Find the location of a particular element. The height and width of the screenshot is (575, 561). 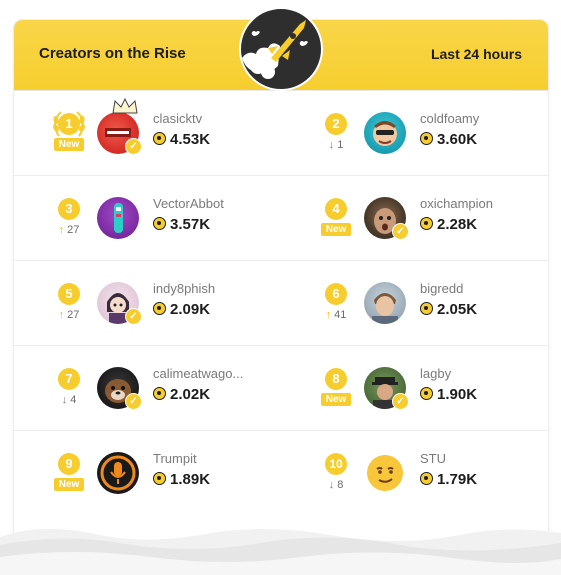

rank-indicator: 5 ↑ 27 is located at coordinates (69, 305).